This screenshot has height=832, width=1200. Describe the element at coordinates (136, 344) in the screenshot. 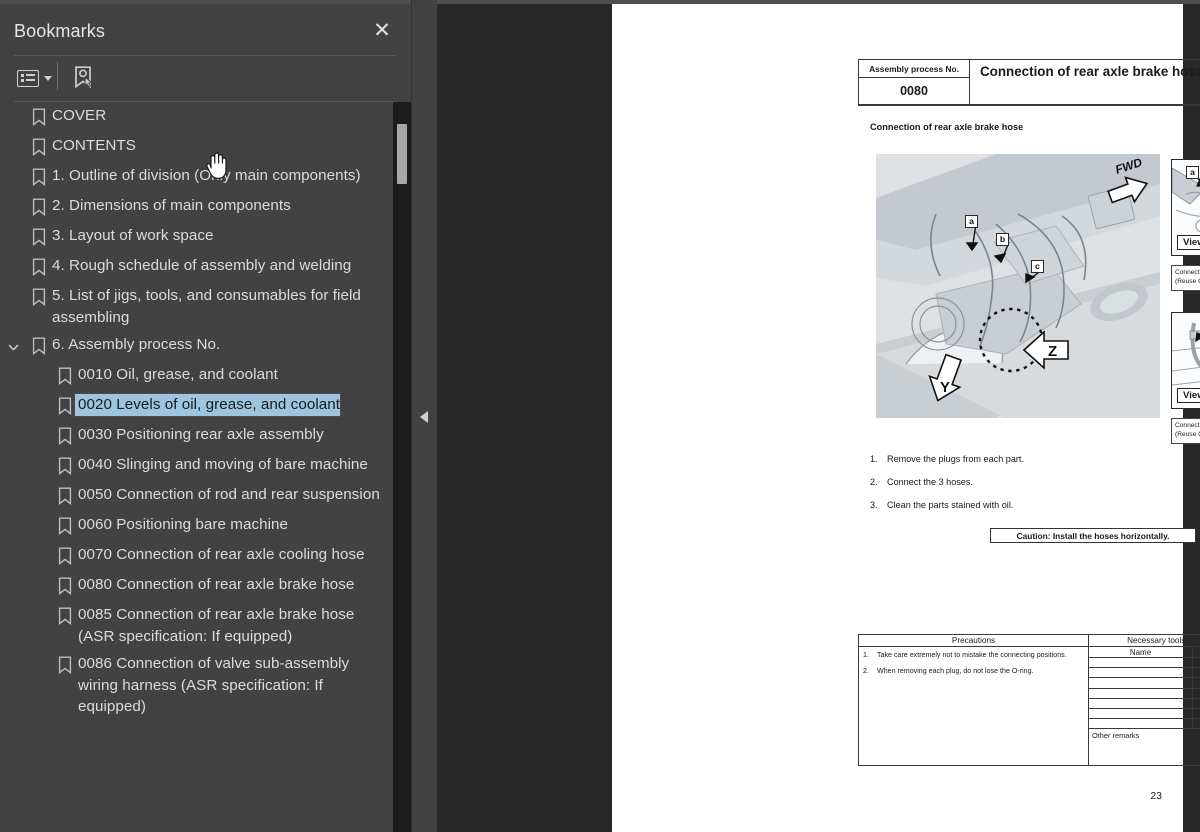

I see `bookmark-item-label: 6. Assembly process No.` at that location.